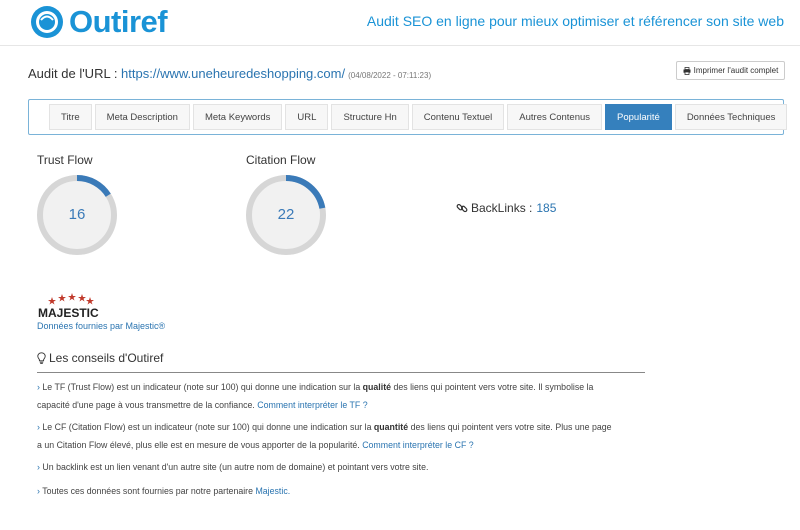 The height and width of the screenshot is (530, 800). Describe the element at coordinates (142, 117) in the screenshot. I see `tab-meta-description: Meta Description` at that location.